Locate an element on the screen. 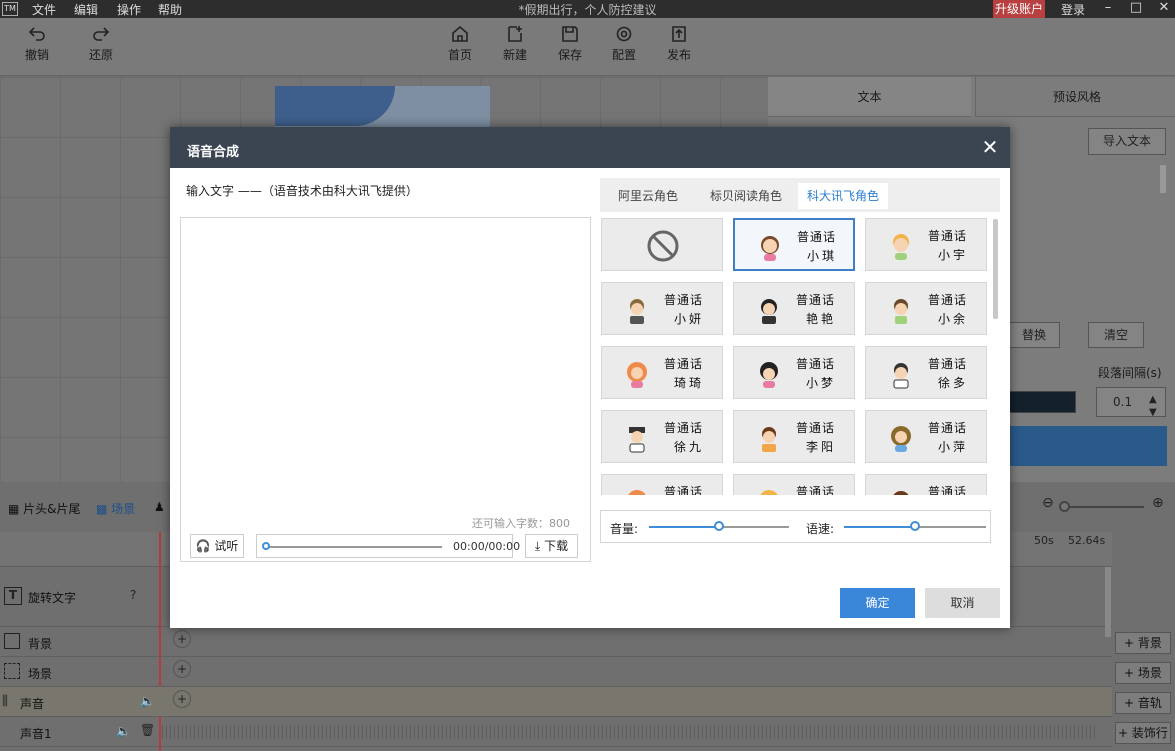 This screenshot has height=751, width=1175. clear-button: 清空 is located at coordinates (1116, 335).